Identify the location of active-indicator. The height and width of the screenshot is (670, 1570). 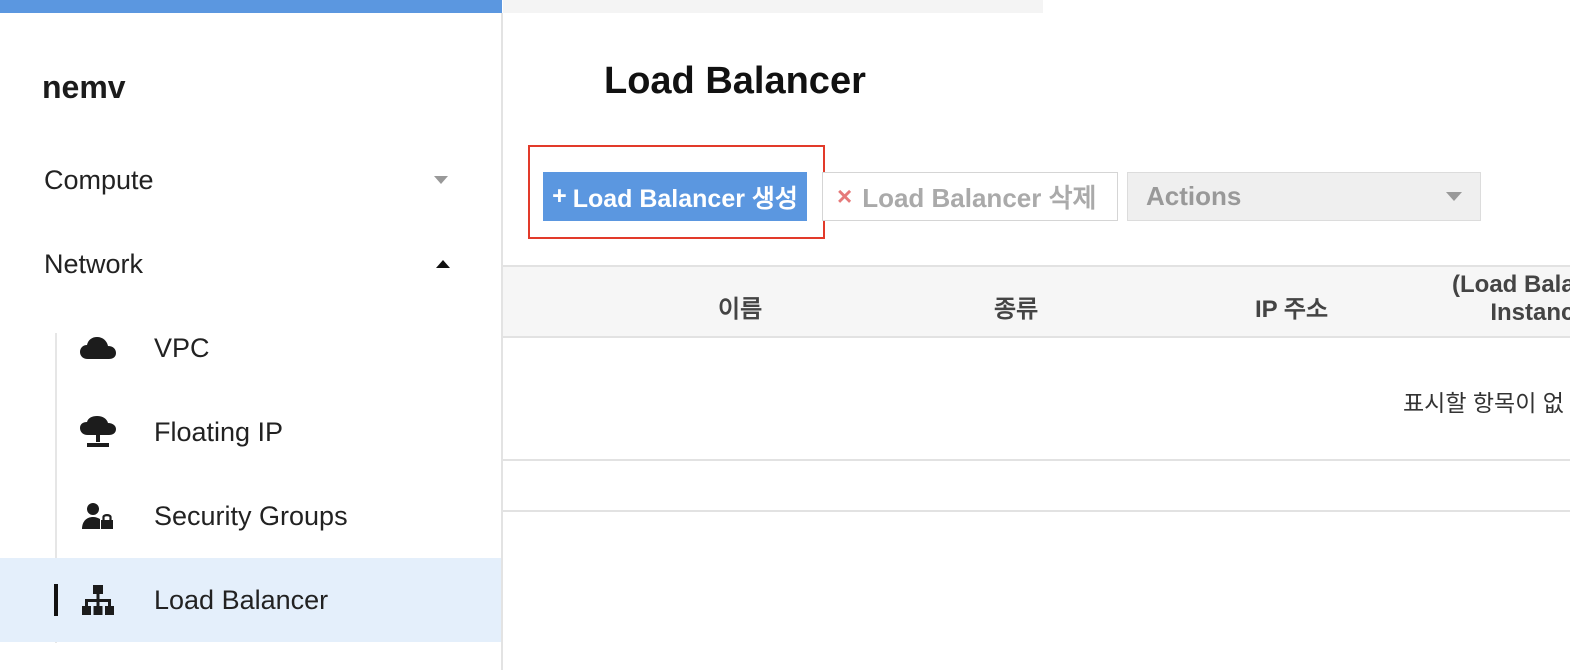
(56, 600).